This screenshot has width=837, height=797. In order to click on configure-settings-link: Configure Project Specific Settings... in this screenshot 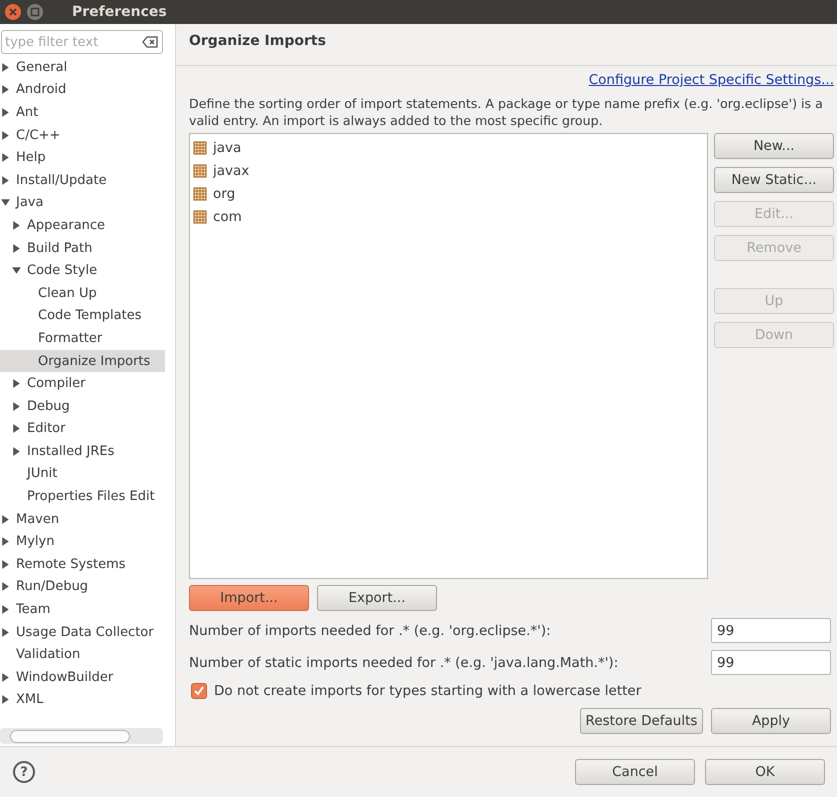, I will do `click(711, 81)`.